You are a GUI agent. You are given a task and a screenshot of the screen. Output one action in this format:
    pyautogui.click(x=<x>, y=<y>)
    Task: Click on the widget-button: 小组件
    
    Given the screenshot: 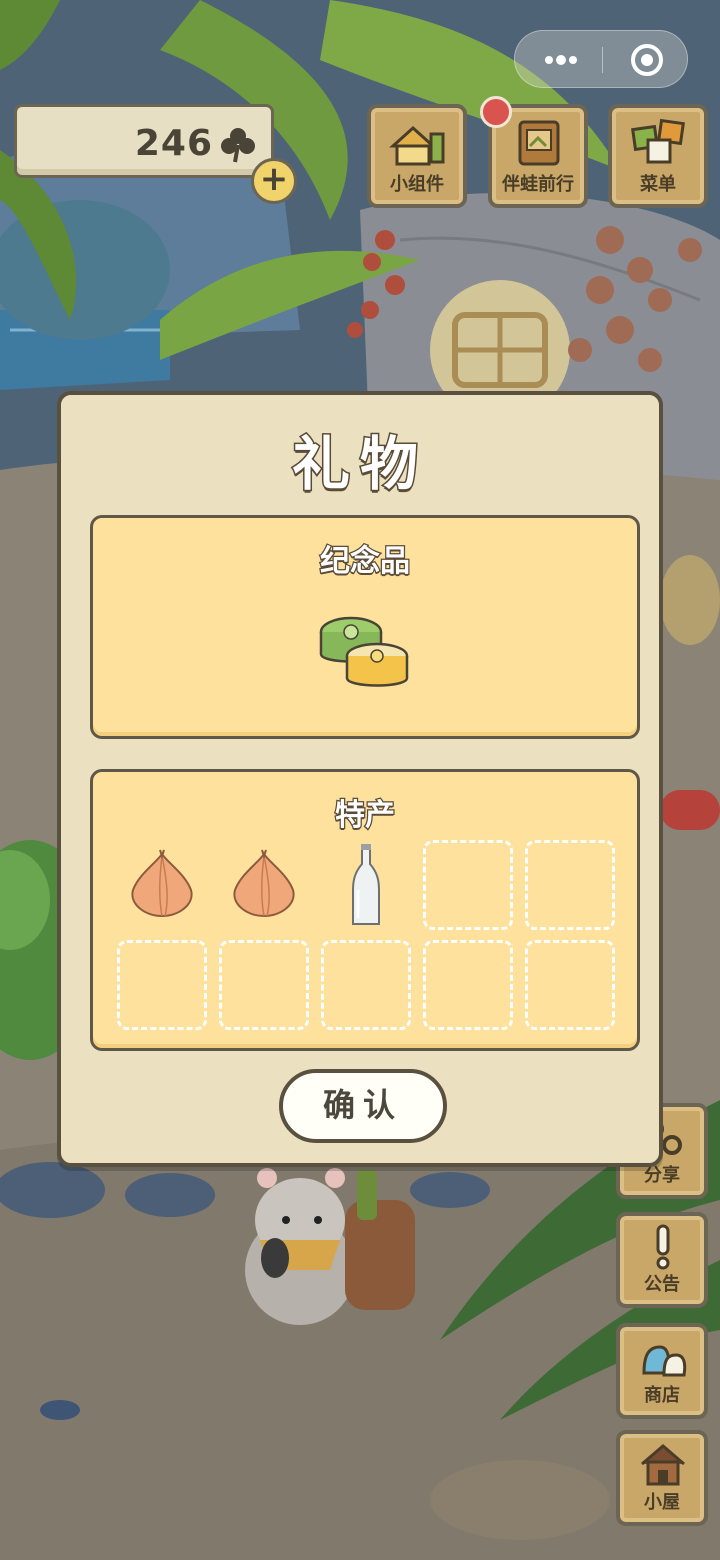 What is the action you would take?
    pyautogui.click(x=417, y=156)
    